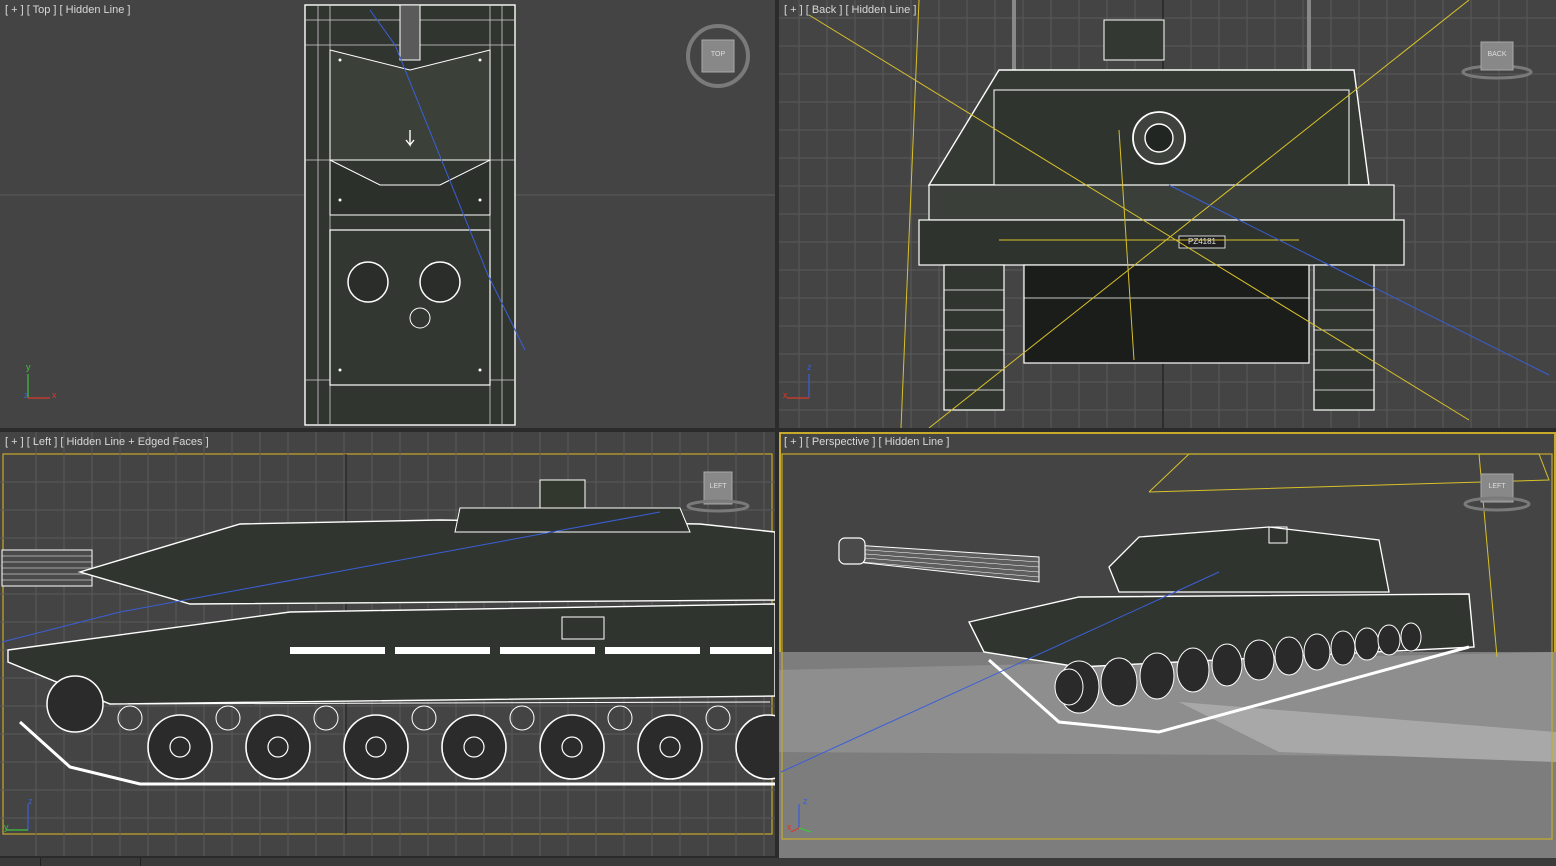  I want to click on viewcube-left, so click(718, 492).